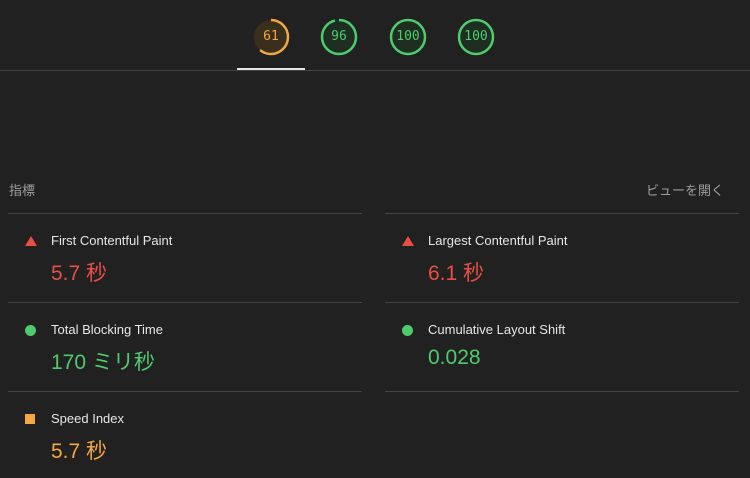  I want to click on metric-value: 6.1 秒, so click(456, 273).